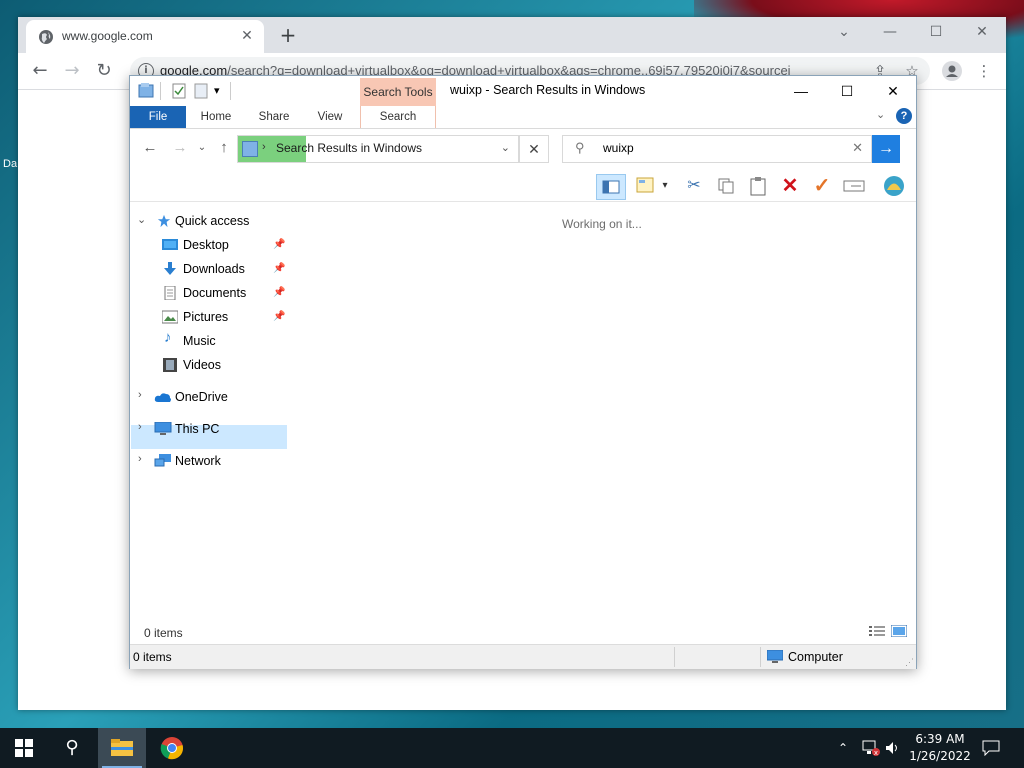  I want to click on search-go-button: →, so click(886, 149).